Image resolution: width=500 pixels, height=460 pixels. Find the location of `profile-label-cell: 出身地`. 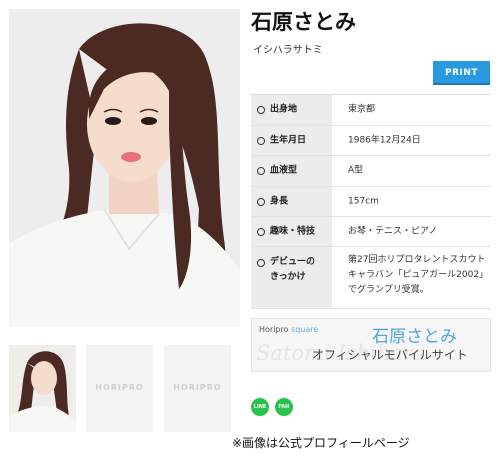

profile-label-cell: 出身地 is located at coordinates (291, 110).